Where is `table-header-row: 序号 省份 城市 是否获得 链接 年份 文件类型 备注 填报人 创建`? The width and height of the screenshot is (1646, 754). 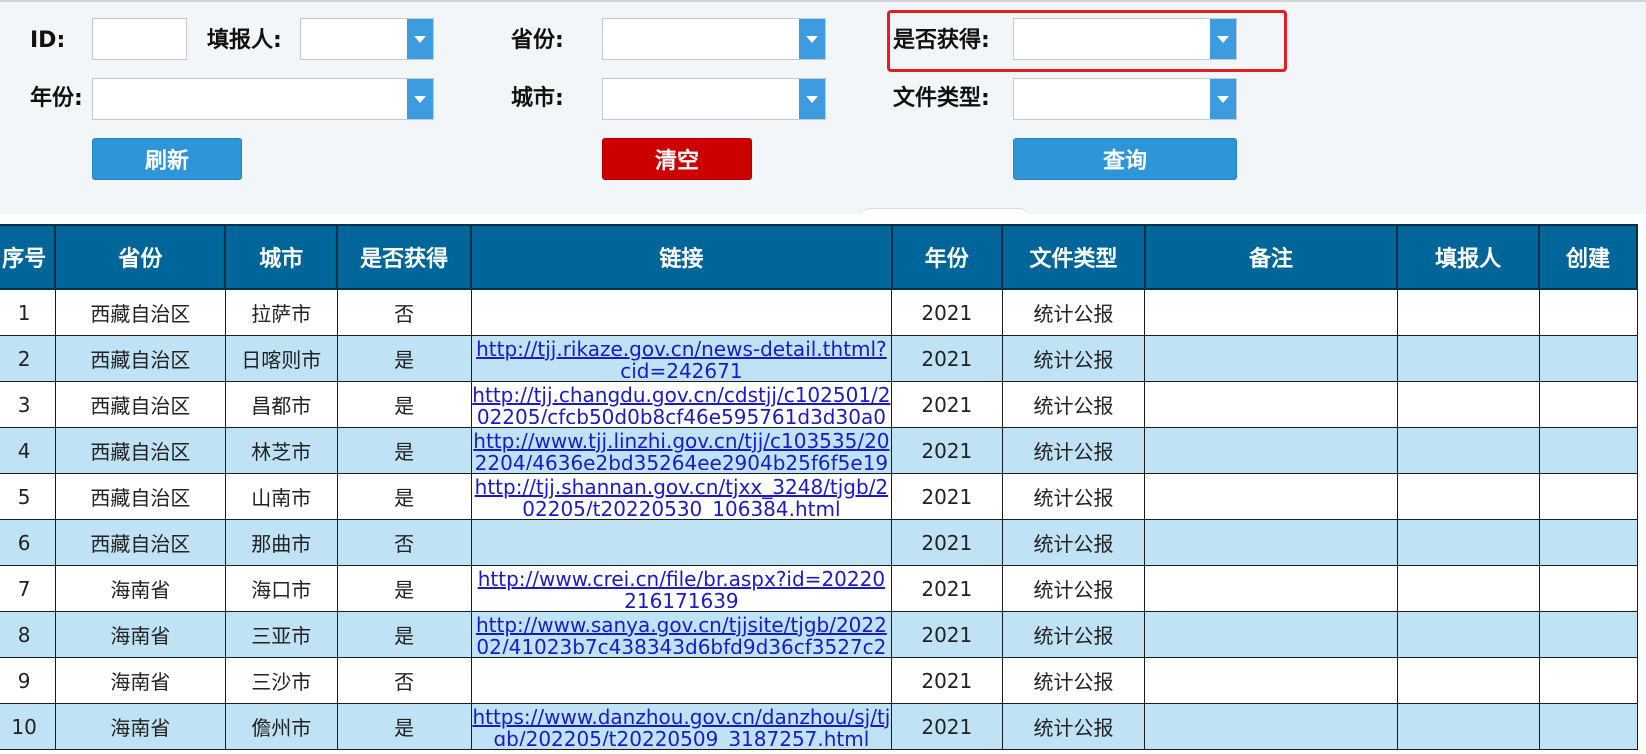
table-header-row: 序号 省份 城市 是否获得 链接 年份 文件类型 备注 填报人 创建 is located at coordinates (819, 257).